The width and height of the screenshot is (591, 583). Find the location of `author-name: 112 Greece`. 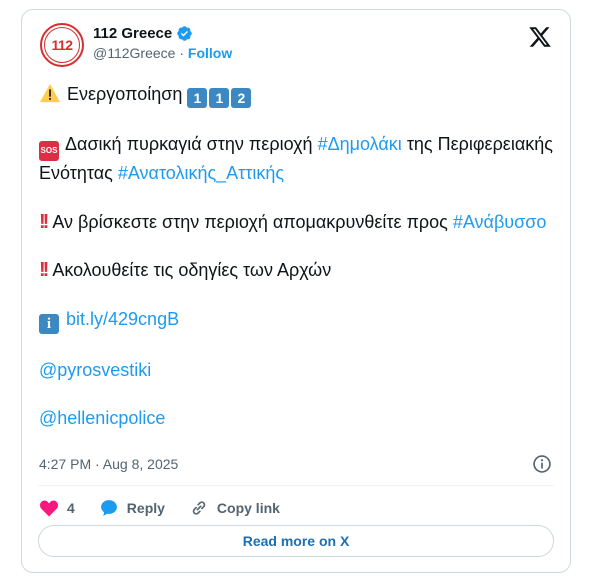

author-name: 112 Greece is located at coordinates (132, 33).